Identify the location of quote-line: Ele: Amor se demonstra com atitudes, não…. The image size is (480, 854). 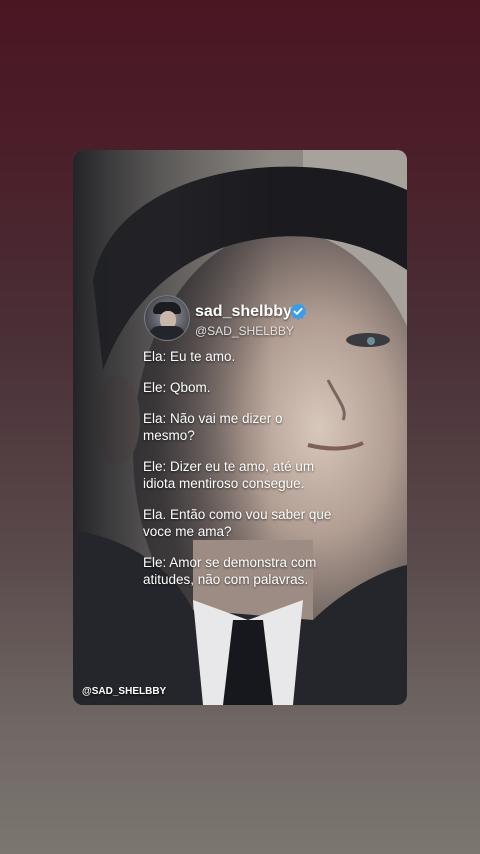
(230, 571).